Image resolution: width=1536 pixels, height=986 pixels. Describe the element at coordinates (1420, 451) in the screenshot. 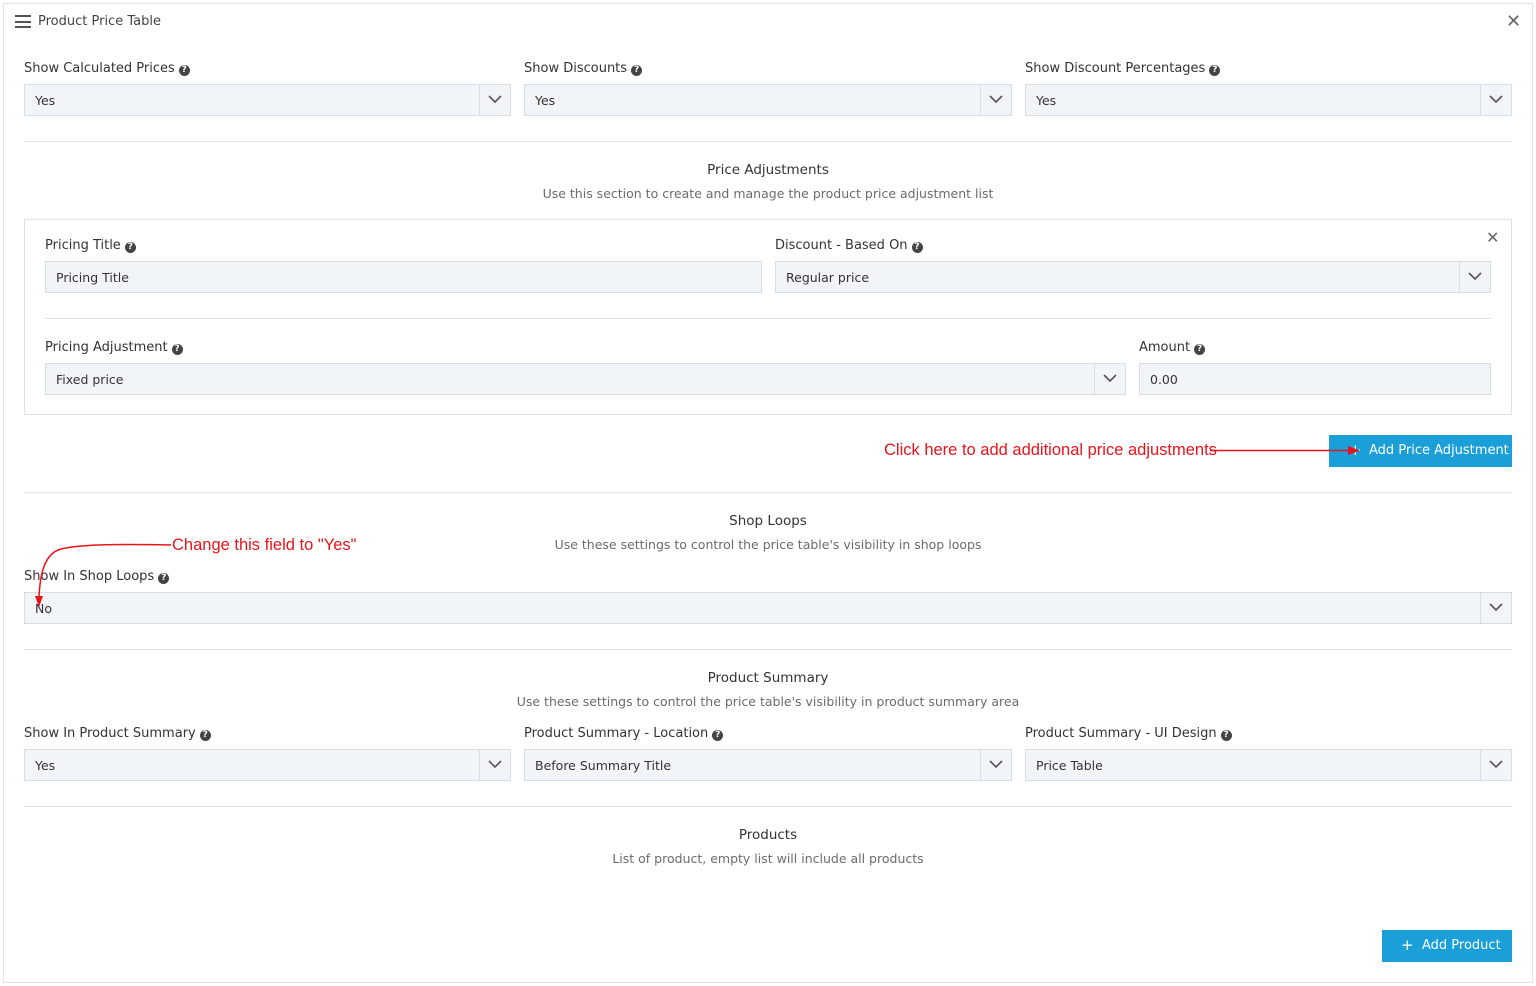

I see `add-price-adjustment-button: + Add Price Adjustment` at that location.